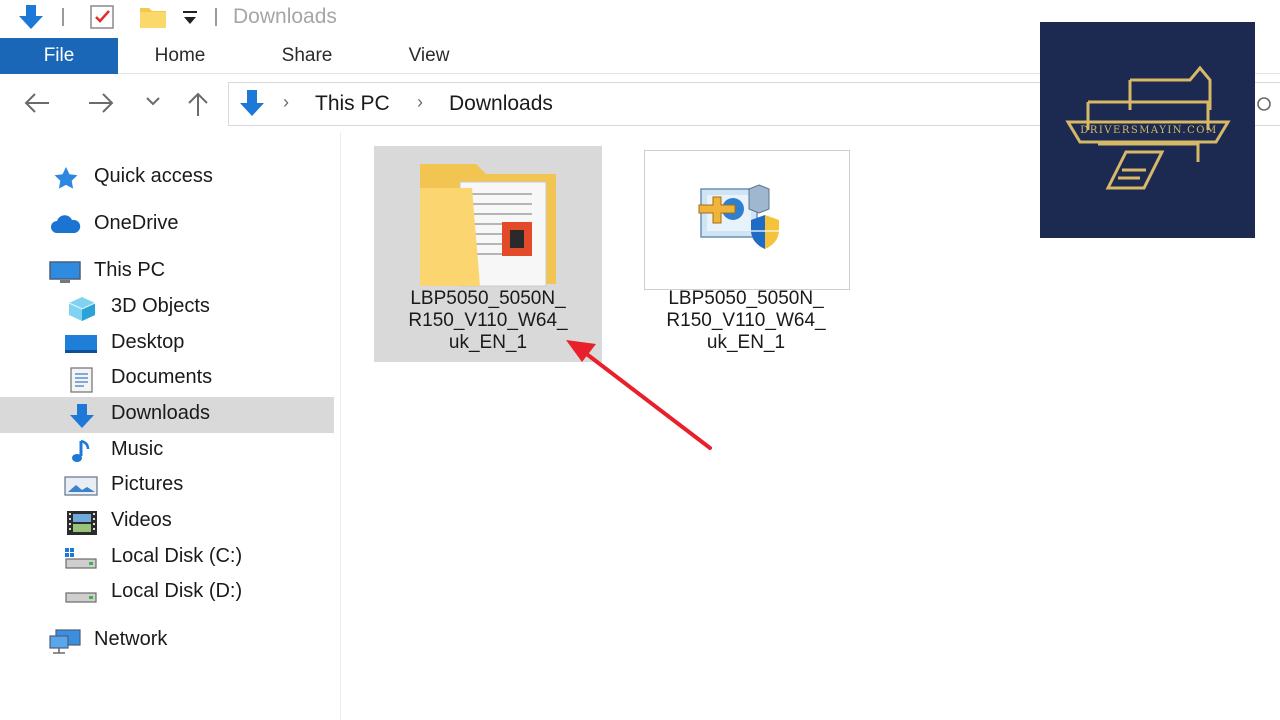  What do you see at coordinates (153, 103) in the screenshot?
I see `recent-locations-chevron-icon` at bounding box center [153, 103].